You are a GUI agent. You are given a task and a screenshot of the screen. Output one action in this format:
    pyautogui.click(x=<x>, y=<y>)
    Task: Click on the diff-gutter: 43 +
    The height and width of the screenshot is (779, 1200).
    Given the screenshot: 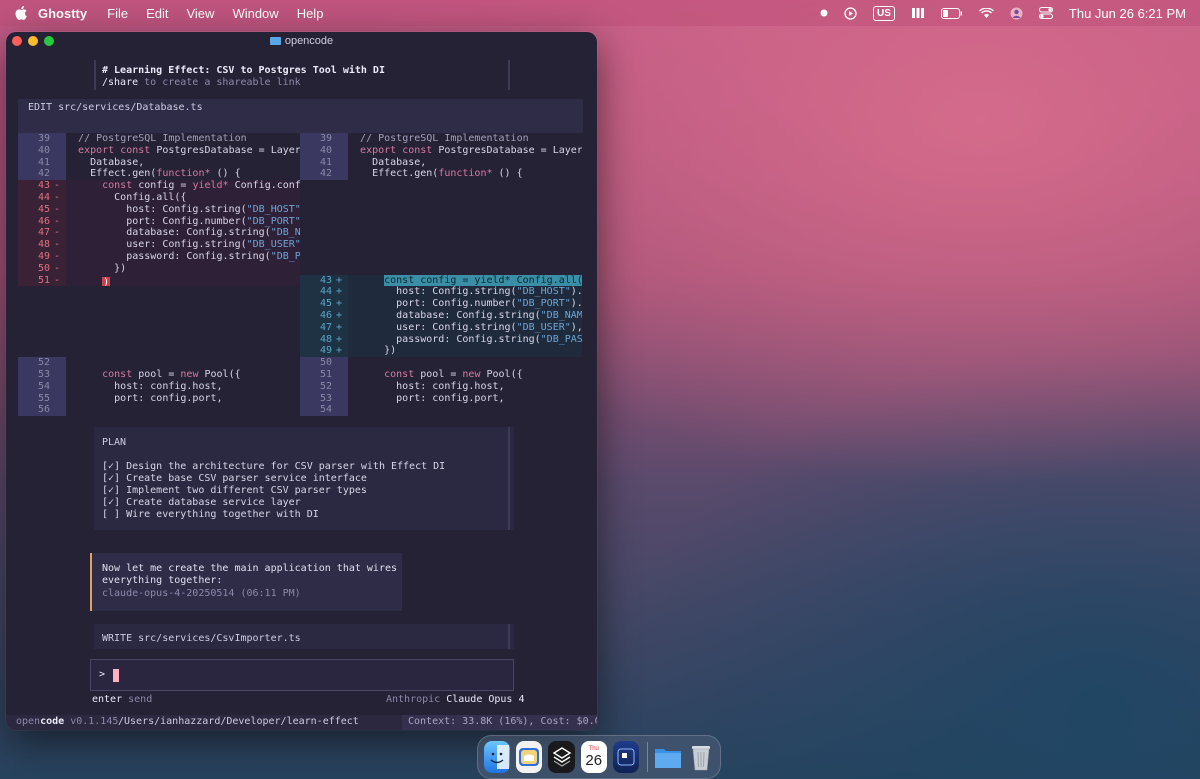 What is the action you would take?
    pyautogui.click(x=324, y=280)
    